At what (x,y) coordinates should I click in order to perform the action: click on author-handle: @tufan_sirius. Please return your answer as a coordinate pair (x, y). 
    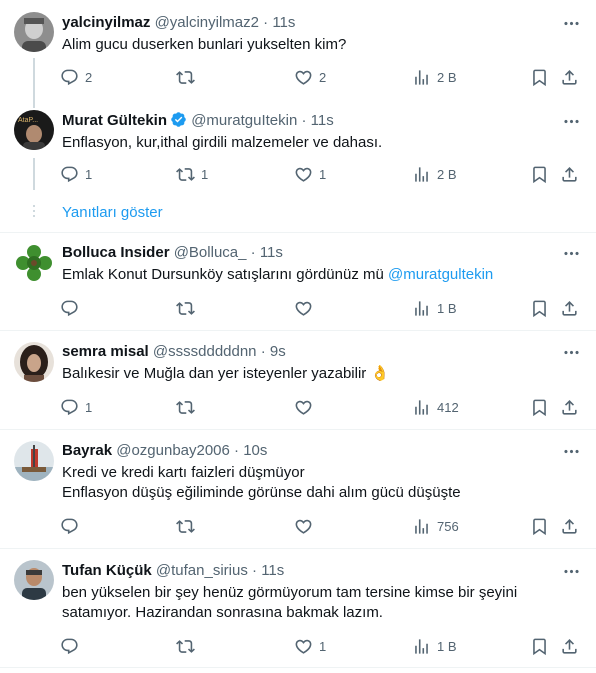
    Looking at the image, I should click on (202, 570).